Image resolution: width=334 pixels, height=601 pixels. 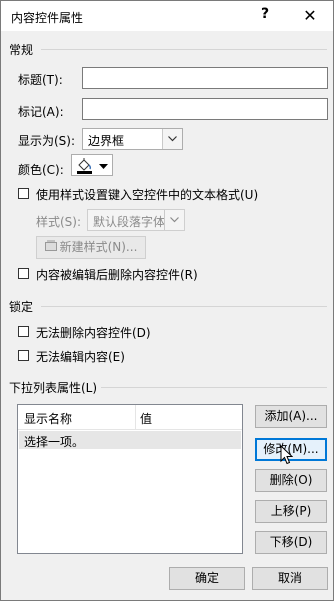 What do you see at coordinates (287, 456) in the screenshot?
I see `mouse-pointer-icon` at bounding box center [287, 456].